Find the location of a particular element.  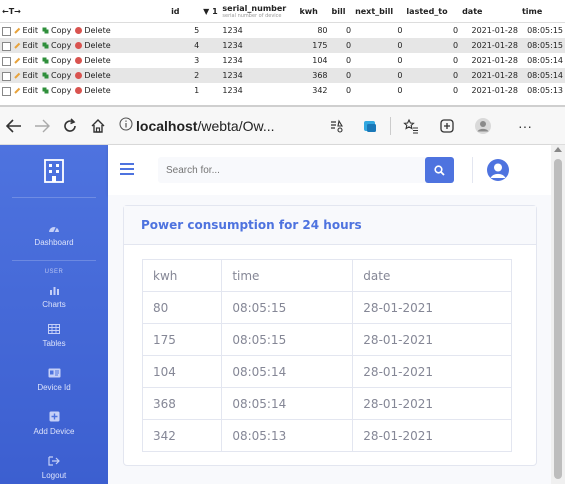

cell-time: 08:05:13 is located at coordinates (542, 90).